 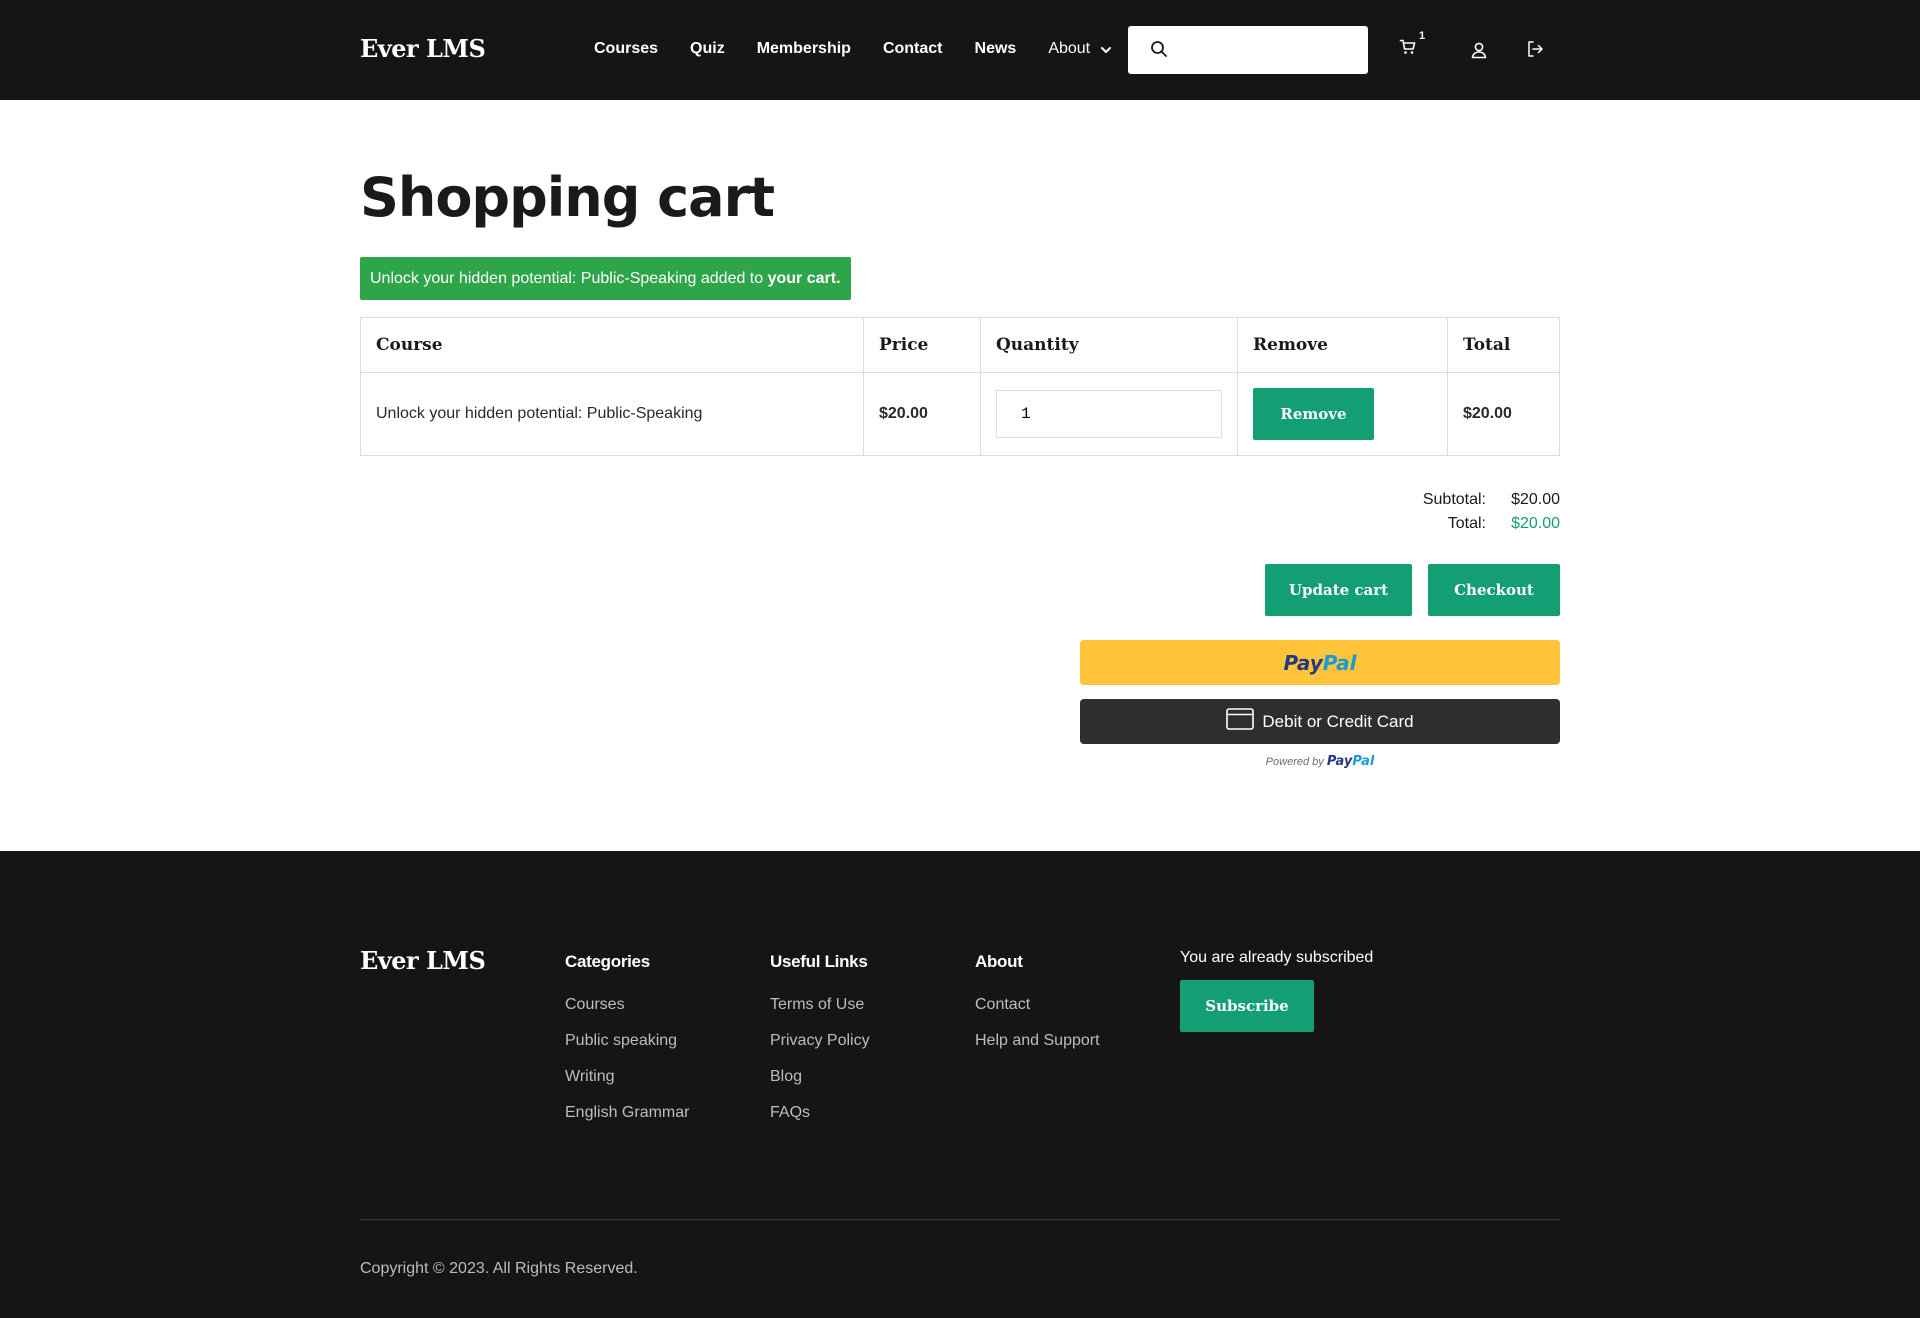 I want to click on chevron-down-icon, so click(x=1106, y=49).